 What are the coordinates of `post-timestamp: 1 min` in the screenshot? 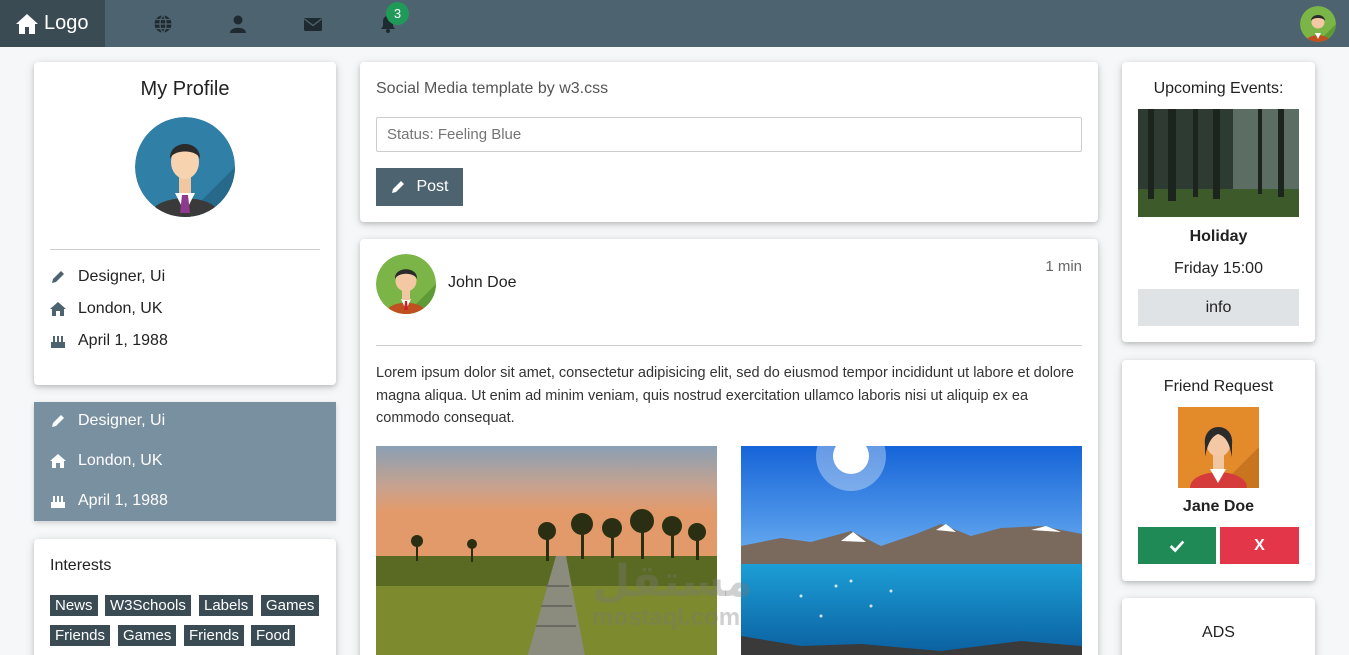 It's located at (1063, 266).